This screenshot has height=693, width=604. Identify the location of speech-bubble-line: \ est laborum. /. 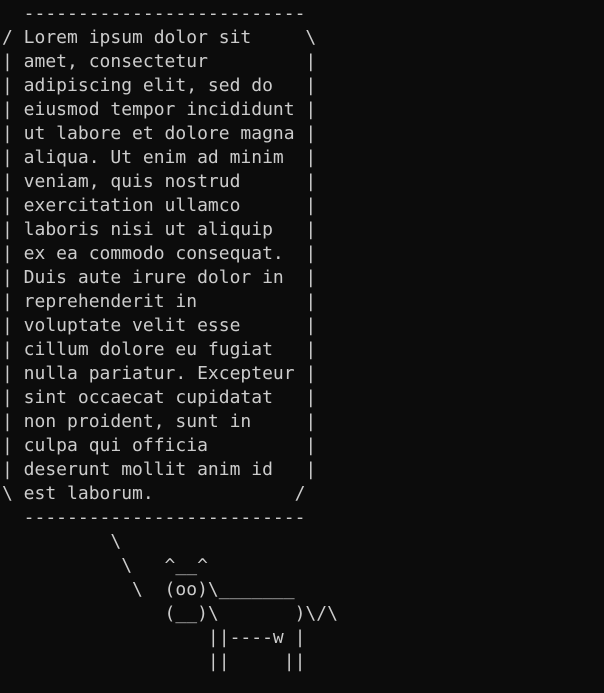
(154, 493).